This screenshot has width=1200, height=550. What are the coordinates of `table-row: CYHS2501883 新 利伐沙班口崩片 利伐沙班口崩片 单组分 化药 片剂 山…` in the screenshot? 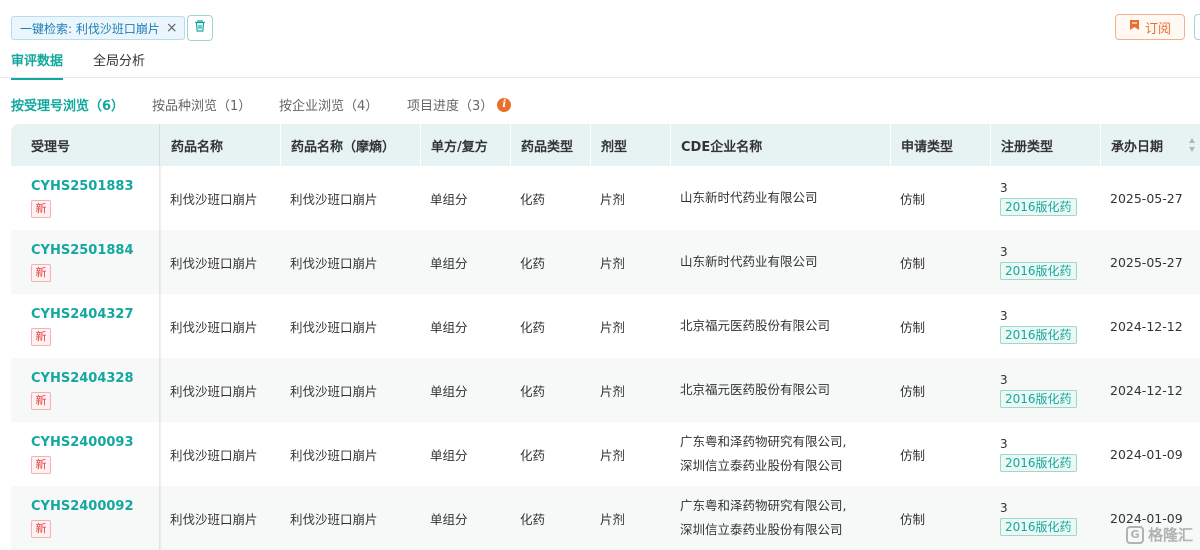 It's located at (605, 198).